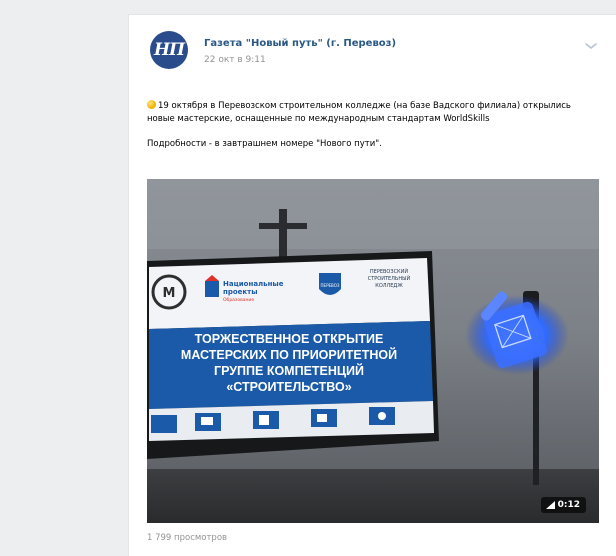  I want to click on sparkle-emoji-icon, so click(151, 104).